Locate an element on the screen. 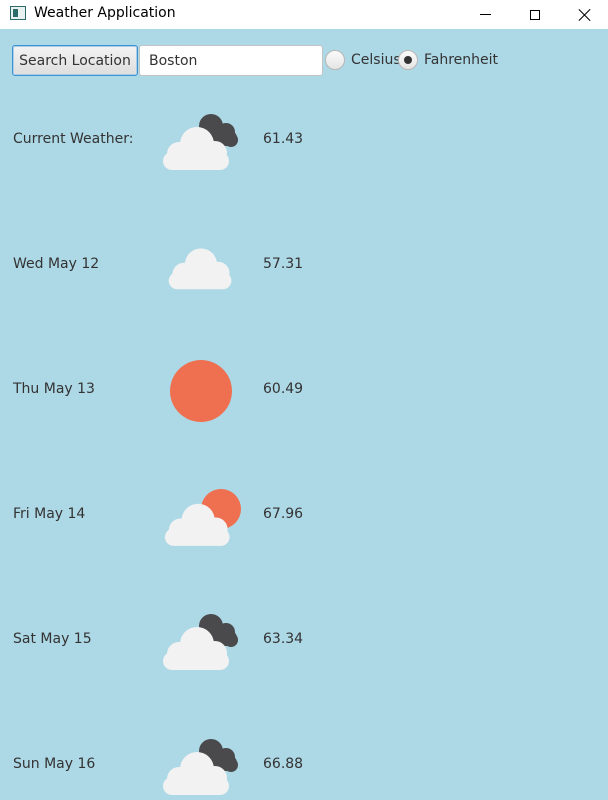  location-input is located at coordinates (231, 60).